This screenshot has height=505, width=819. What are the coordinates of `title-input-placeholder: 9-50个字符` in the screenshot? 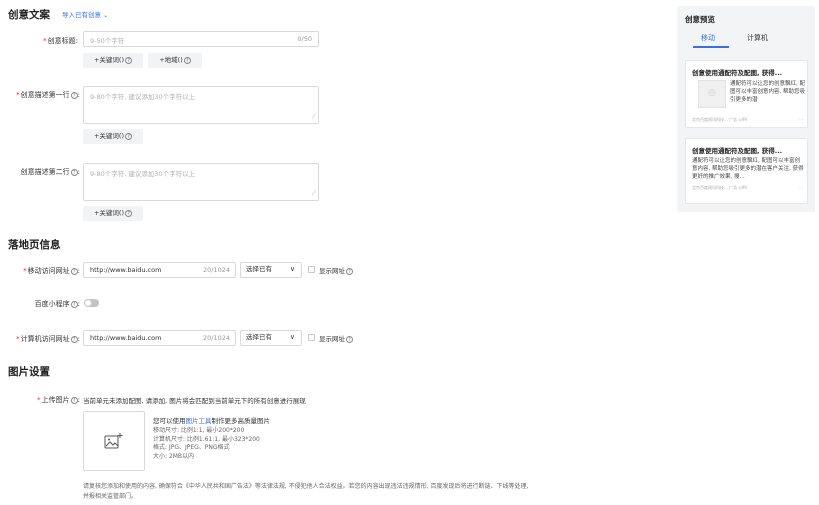 It's located at (107, 41).